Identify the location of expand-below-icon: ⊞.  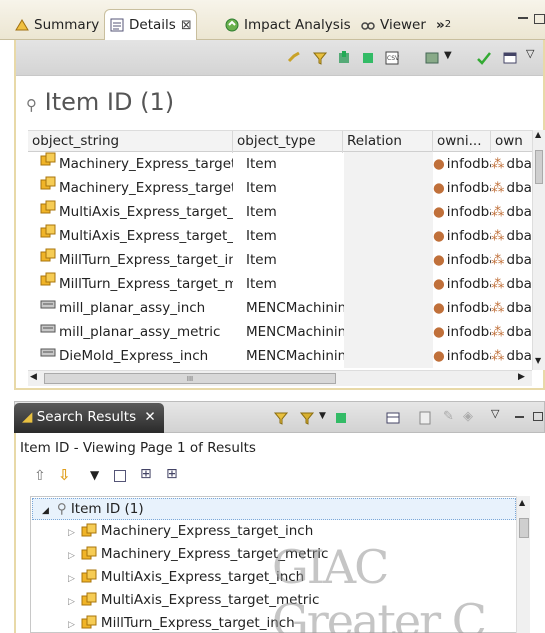
(172, 474).